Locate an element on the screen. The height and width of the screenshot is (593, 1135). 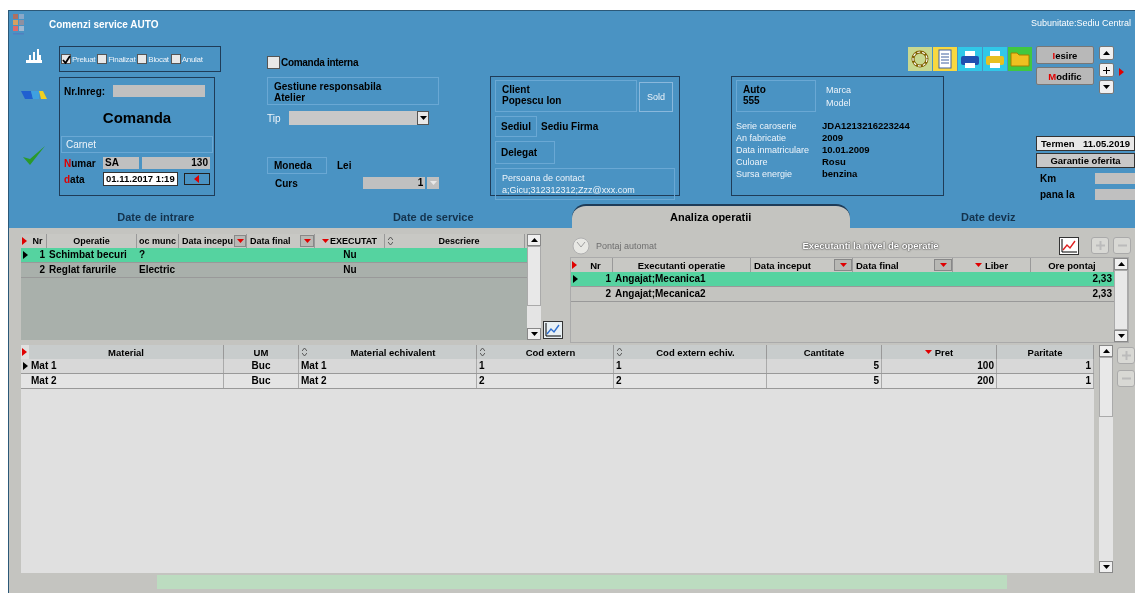
table-row: 2 Reglat farurile Electric Nu is located at coordinates (274, 270).